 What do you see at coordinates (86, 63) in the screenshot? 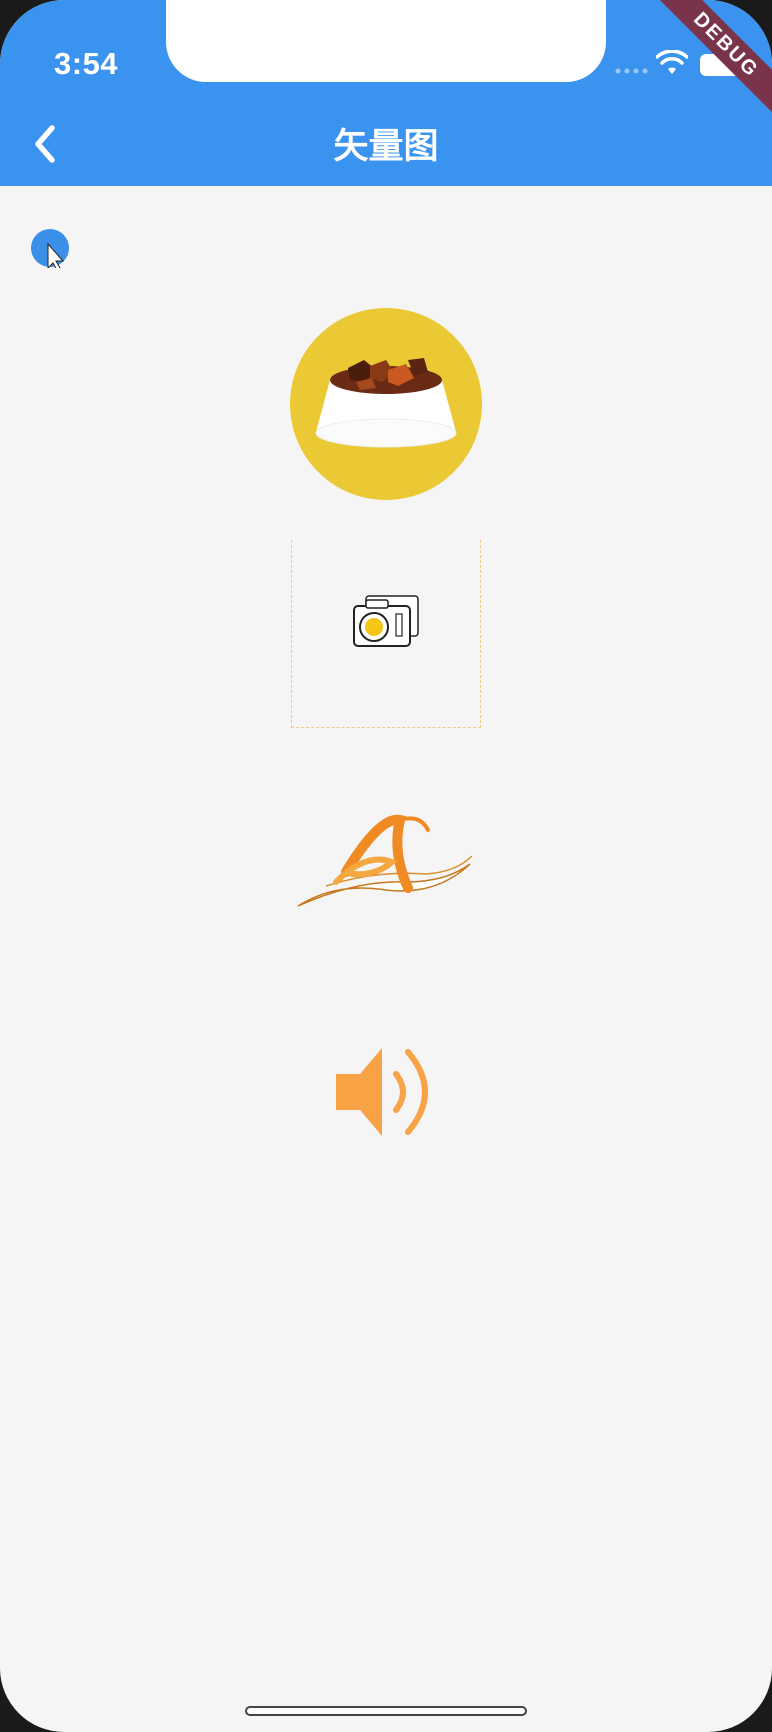
I see `status-time: 3:54` at bounding box center [86, 63].